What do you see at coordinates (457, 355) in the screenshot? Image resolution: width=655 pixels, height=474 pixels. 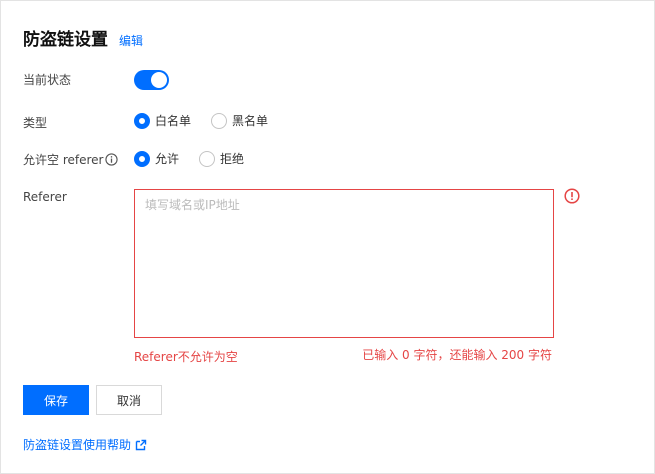 I see `referer-char-count: 已输入 0 字符，还能输入 200 字符` at bounding box center [457, 355].